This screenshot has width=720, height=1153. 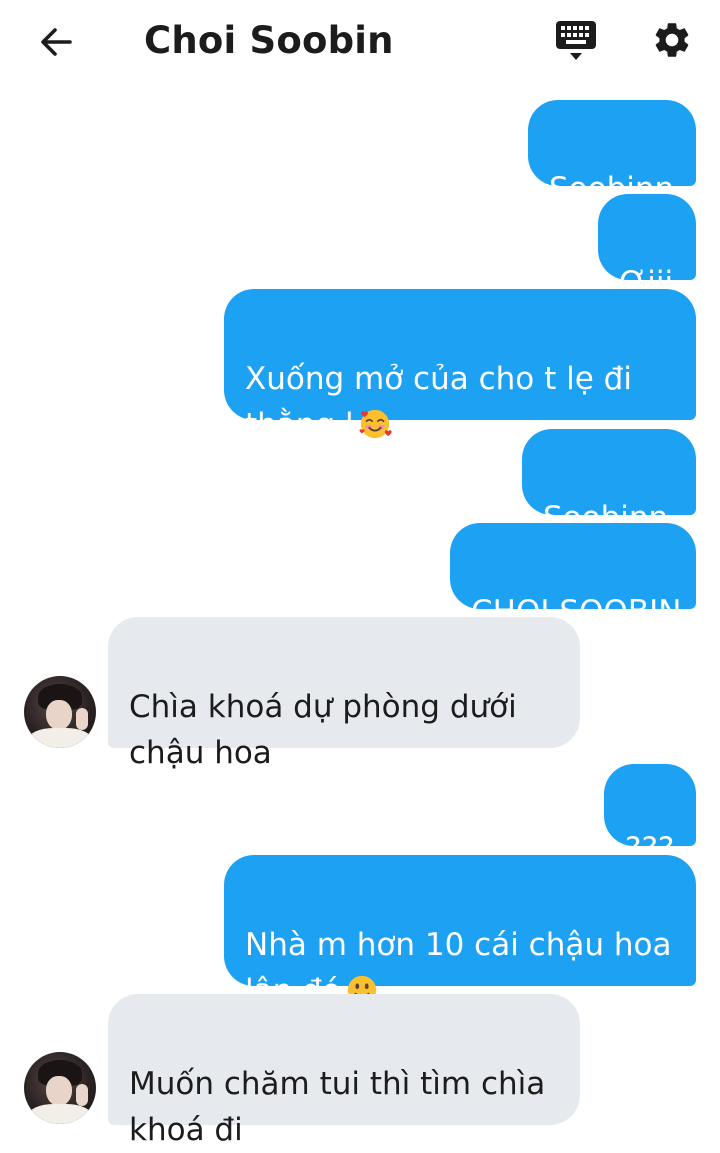 What do you see at coordinates (337, 1107) in the screenshot?
I see `message-text: Muốn chăm tui thì tìm chìa khoá đi` at bounding box center [337, 1107].